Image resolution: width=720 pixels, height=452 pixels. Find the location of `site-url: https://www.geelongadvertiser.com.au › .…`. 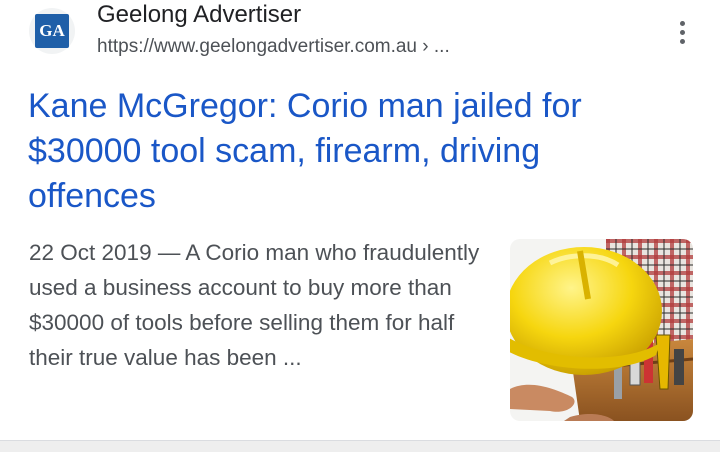

site-url: https://www.geelongadvertiser.com.au › .… is located at coordinates (273, 47).